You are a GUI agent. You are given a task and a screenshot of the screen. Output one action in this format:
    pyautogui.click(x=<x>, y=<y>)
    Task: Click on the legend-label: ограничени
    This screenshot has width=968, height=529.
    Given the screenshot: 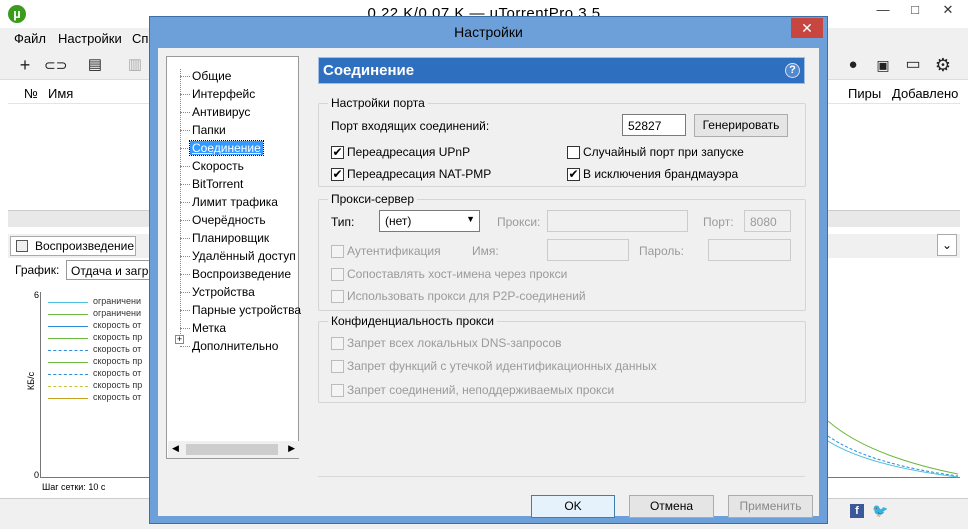 What is the action you would take?
    pyautogui.click(x=117, y=301)
    